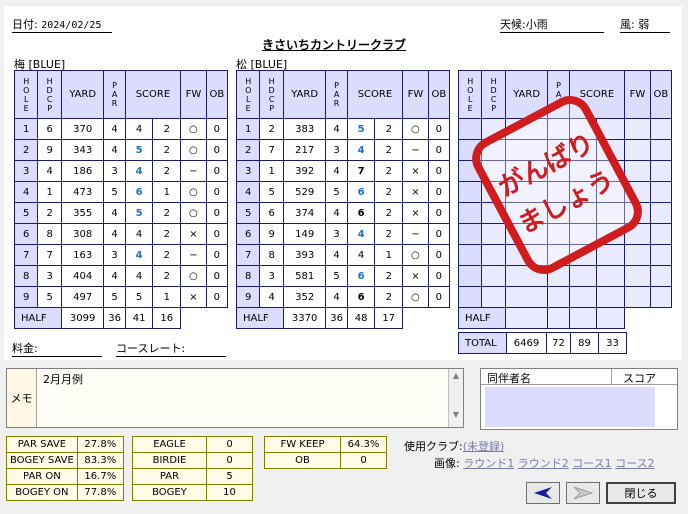  I want to click on memo-box: メモ 2月月例 ▲ ▼, so click(235, 398).